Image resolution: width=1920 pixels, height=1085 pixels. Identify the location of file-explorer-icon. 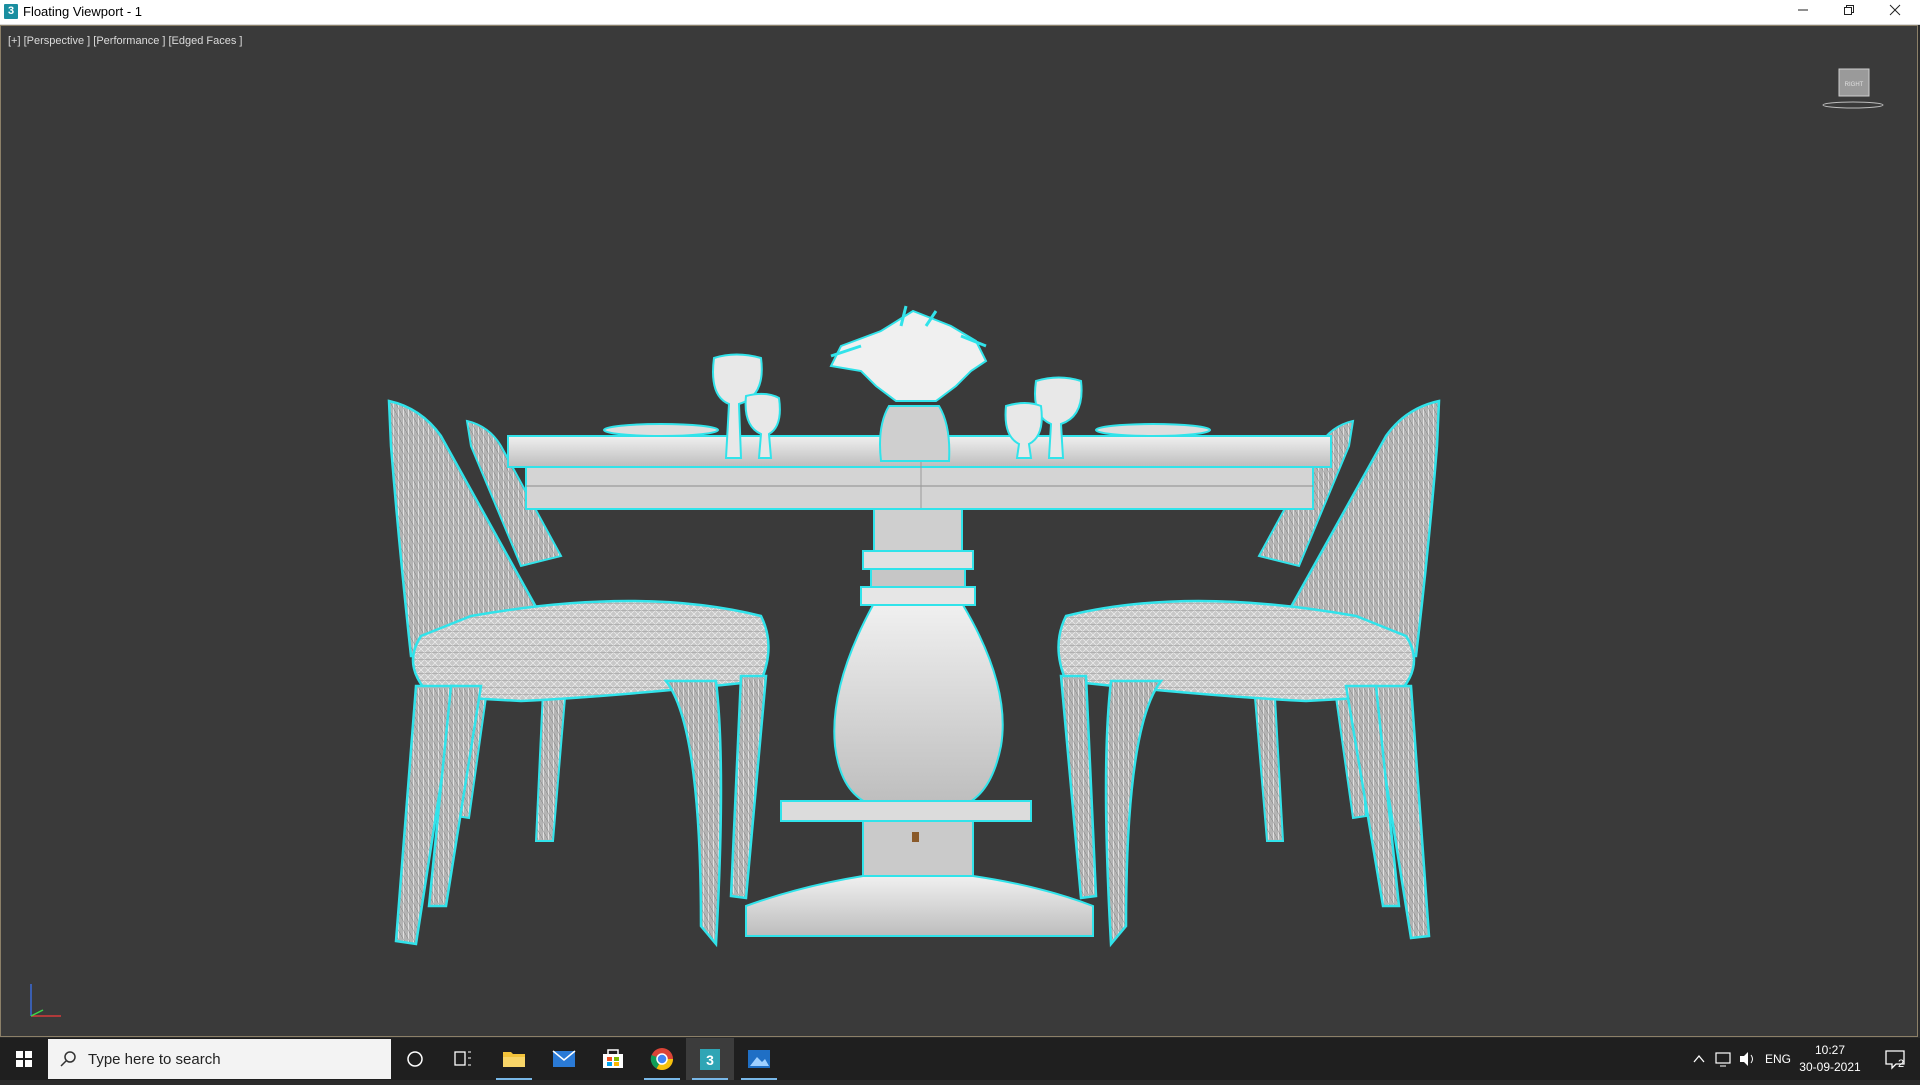
(514, 1059).